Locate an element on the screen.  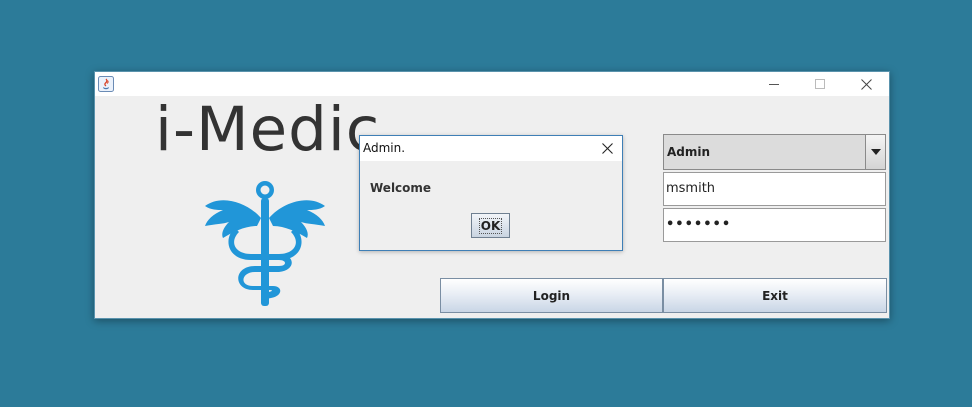
welcome-dialog: Admin. Welcome OK is located at coordinates (491, 193).